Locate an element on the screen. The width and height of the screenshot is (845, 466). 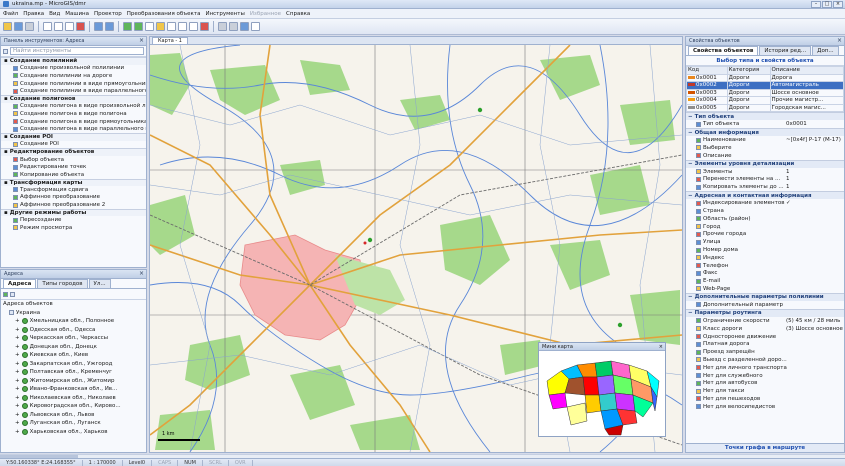
region-item: + Житомирская обл., Житомир is located at coordinates (74, 381).